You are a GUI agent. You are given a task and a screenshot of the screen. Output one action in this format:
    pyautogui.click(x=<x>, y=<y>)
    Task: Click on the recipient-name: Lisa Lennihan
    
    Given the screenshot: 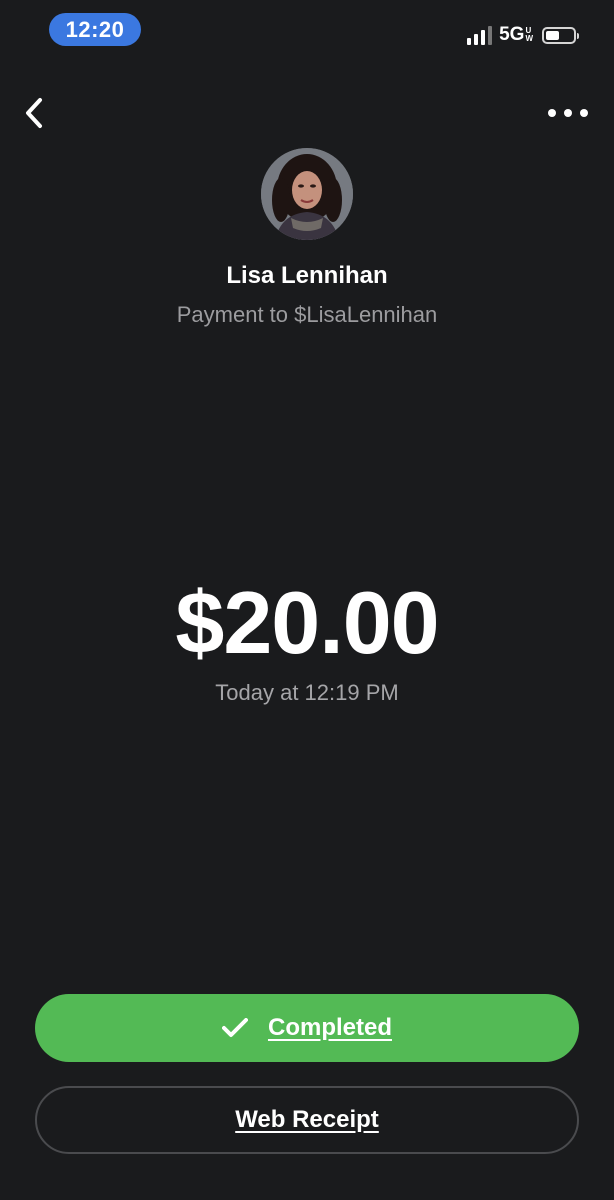 What is the action you would take?
    pyautogui.click(x=307, y=275)
    